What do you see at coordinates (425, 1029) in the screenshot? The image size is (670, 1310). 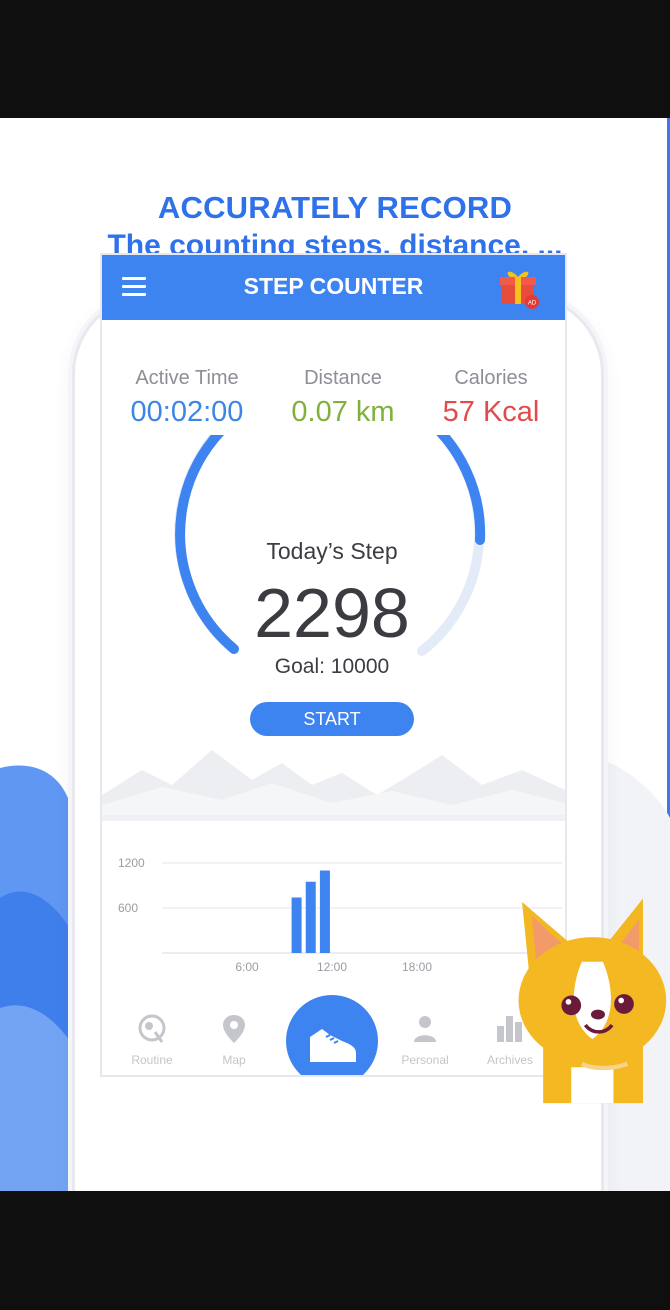 I see `person-icon` at bounding box center [425, 1029].